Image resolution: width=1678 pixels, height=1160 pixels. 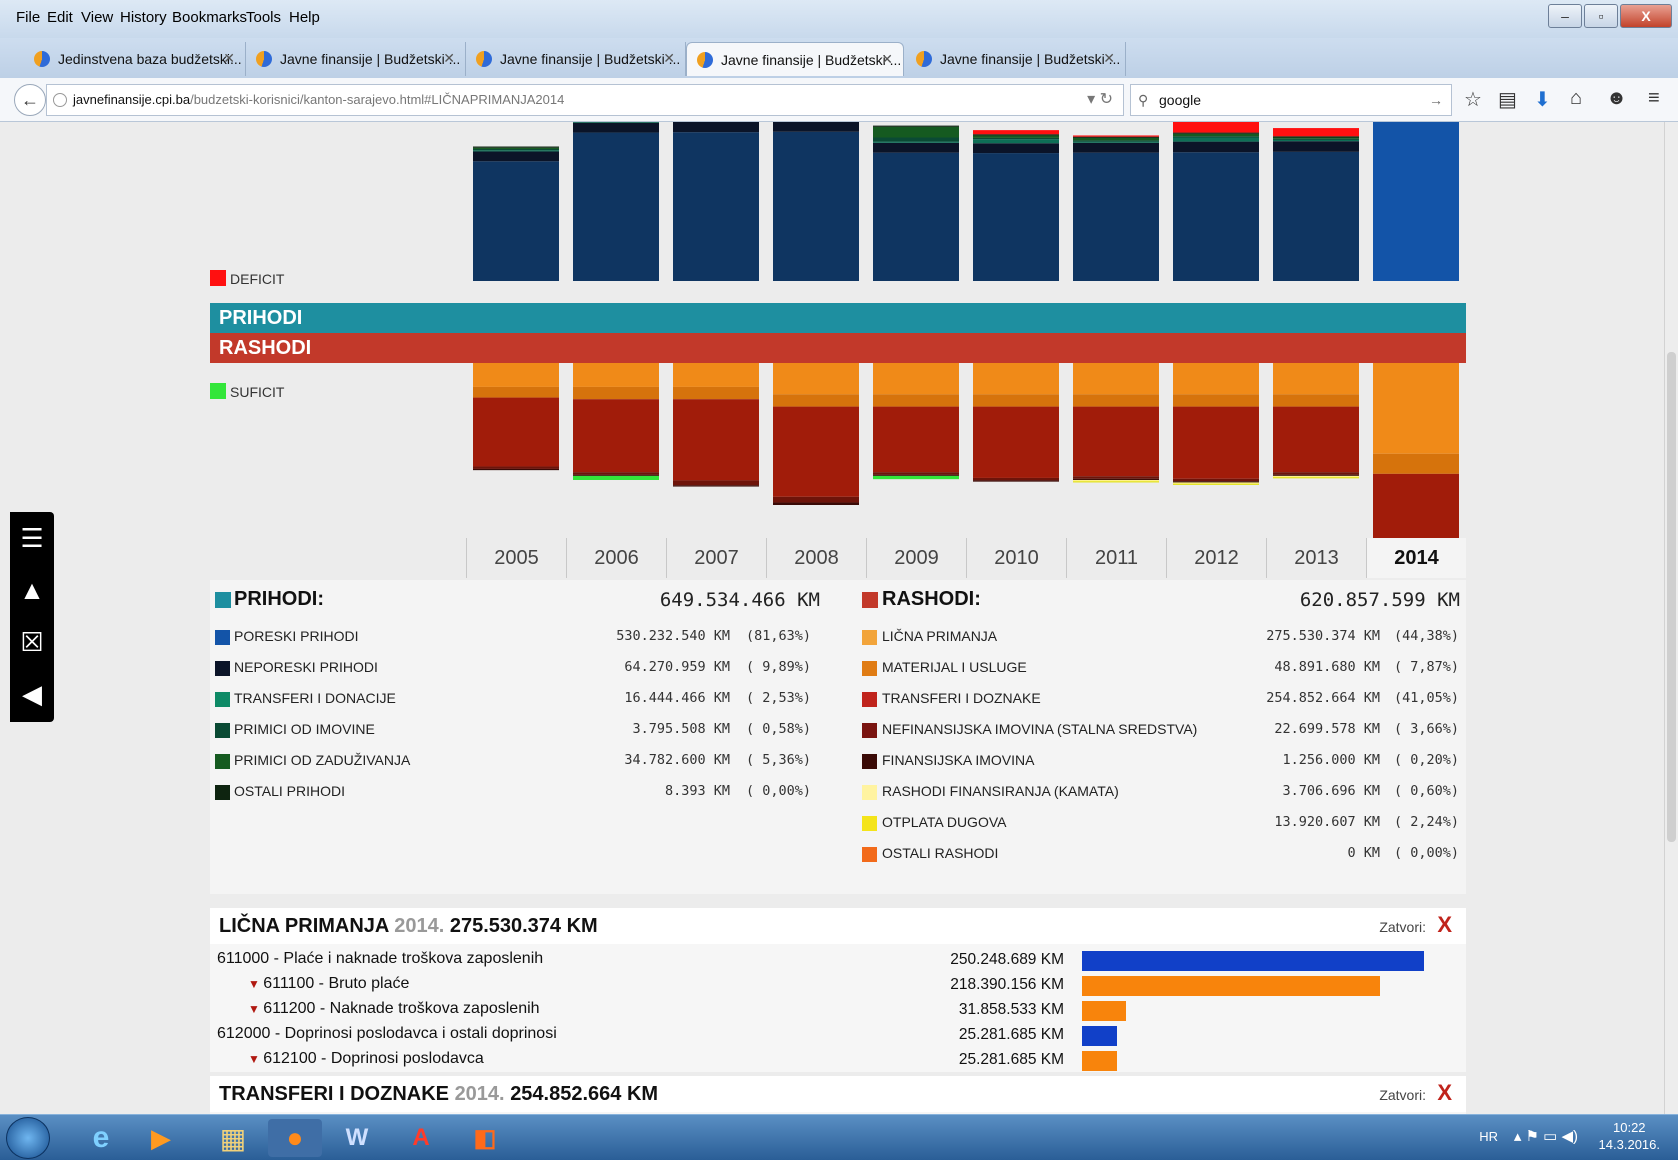 What do you see at coordinates (1416, 463) in the screenshot?
I see `bar-rashodi-materijal-2014` at bounding box center [1416, 463].